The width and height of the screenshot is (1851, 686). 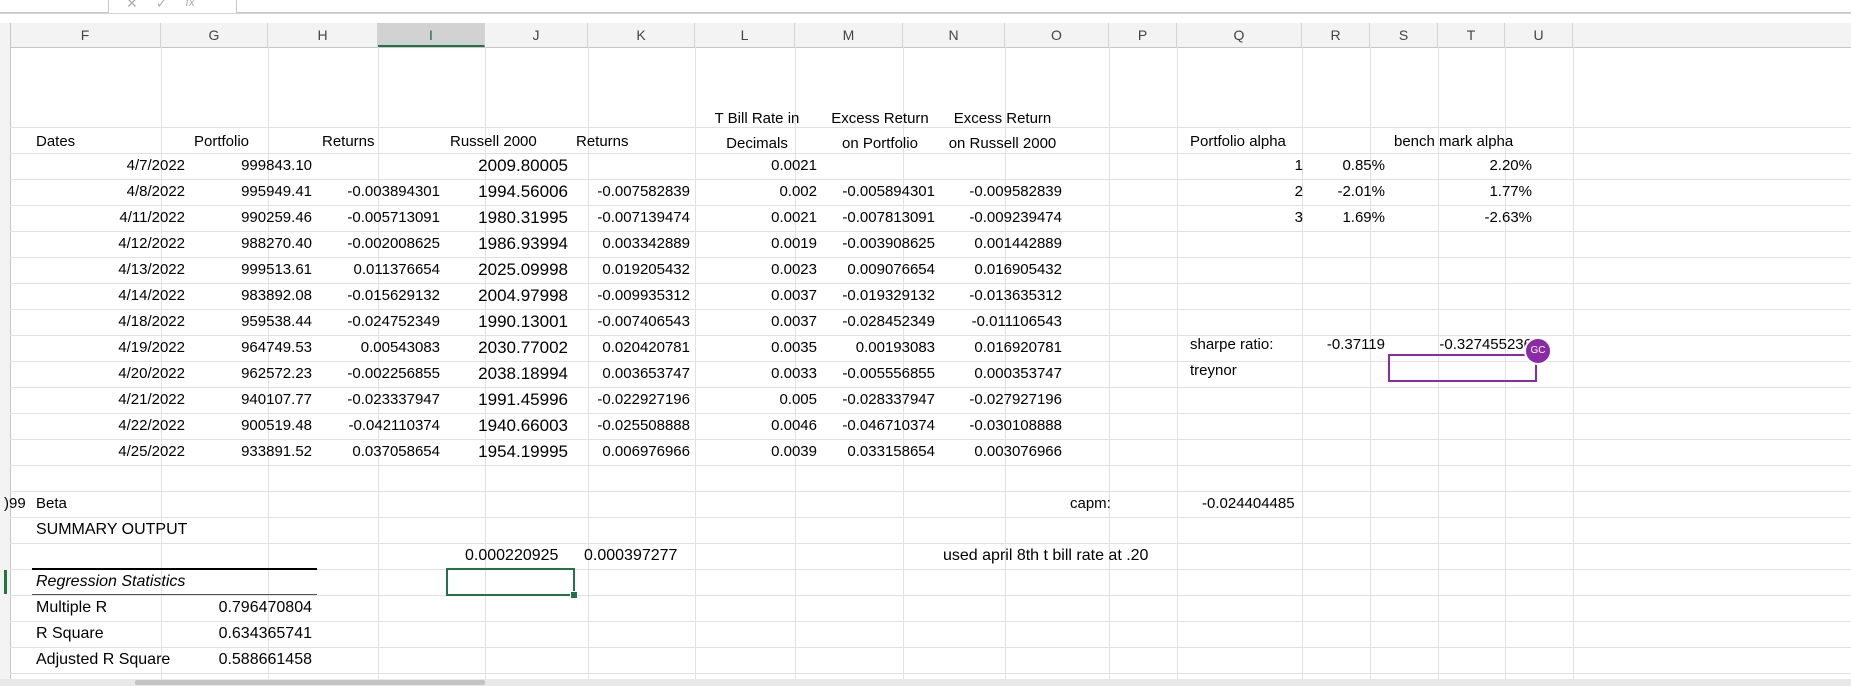 I want to click on excess-portfolio-cell: -0.046710374, so click(x=888, y=425).